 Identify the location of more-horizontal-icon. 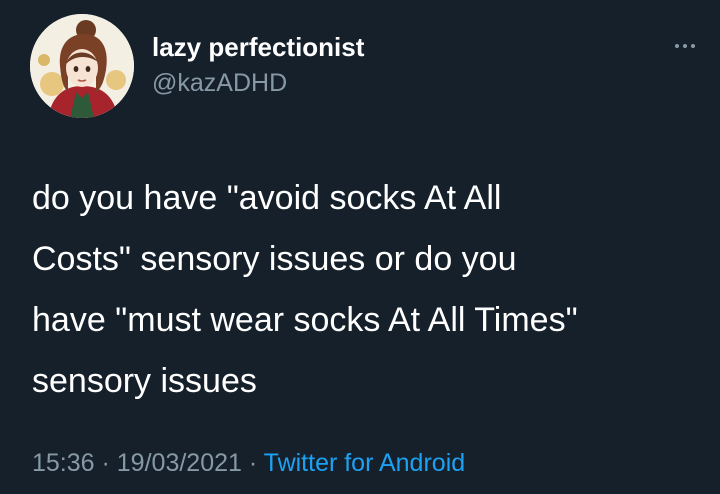
(685, 46).